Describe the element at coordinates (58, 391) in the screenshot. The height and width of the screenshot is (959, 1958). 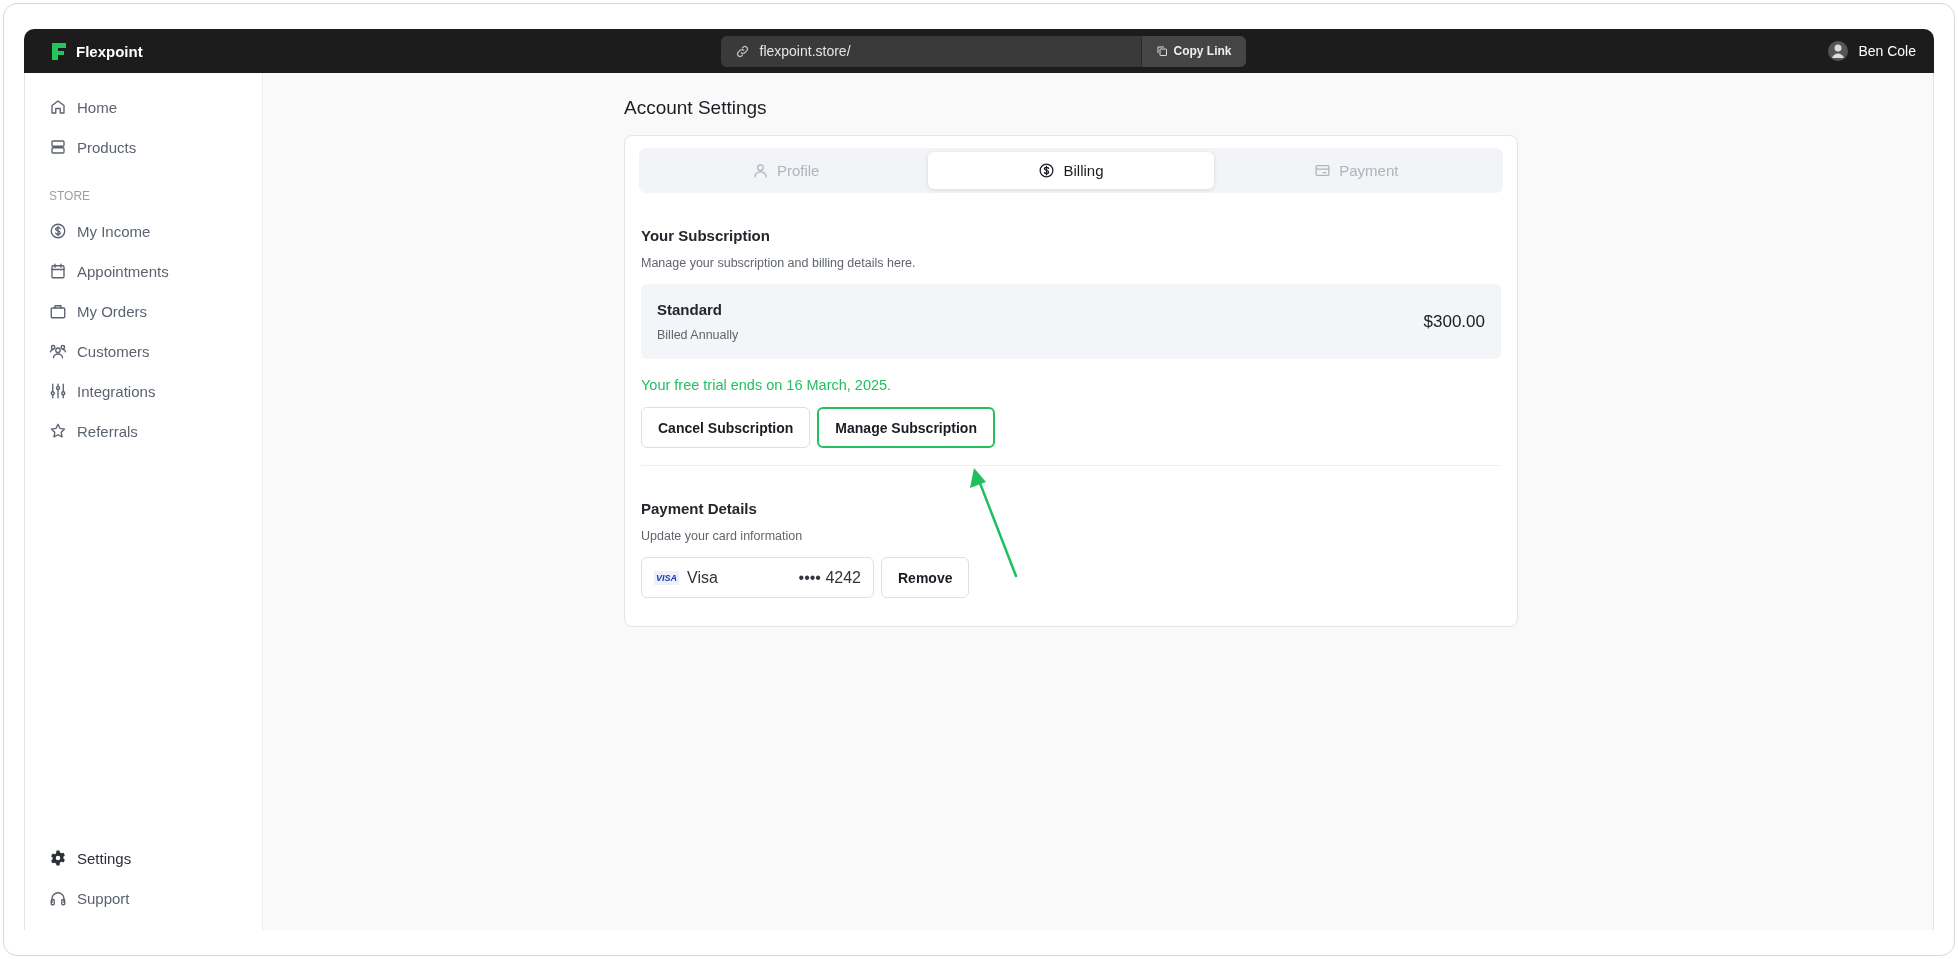
I see `sliders-icon` at that location.